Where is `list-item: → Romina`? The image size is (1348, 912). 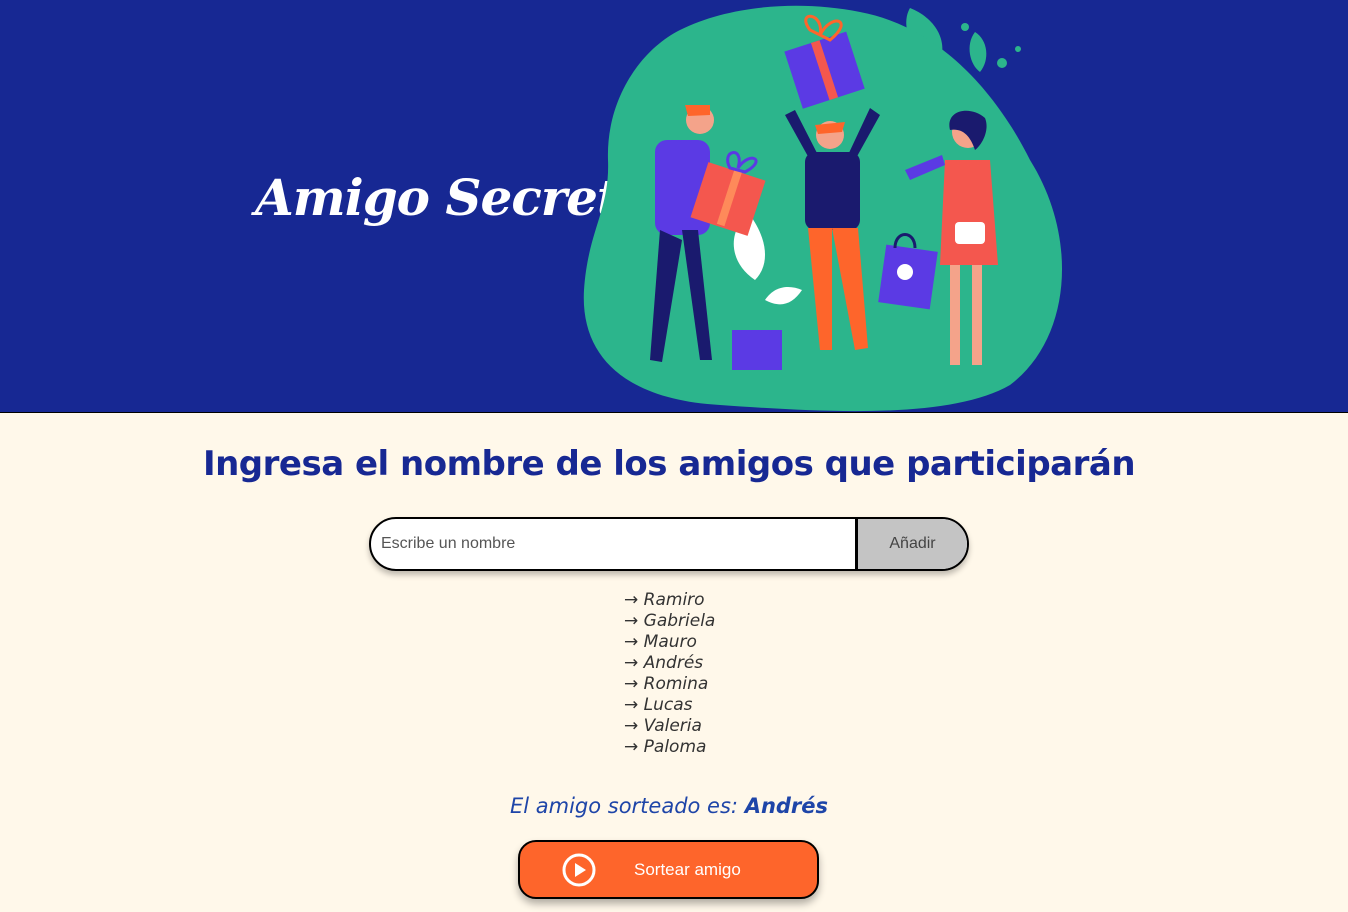 list-item: → Romina is located at coordinates (669, 684).